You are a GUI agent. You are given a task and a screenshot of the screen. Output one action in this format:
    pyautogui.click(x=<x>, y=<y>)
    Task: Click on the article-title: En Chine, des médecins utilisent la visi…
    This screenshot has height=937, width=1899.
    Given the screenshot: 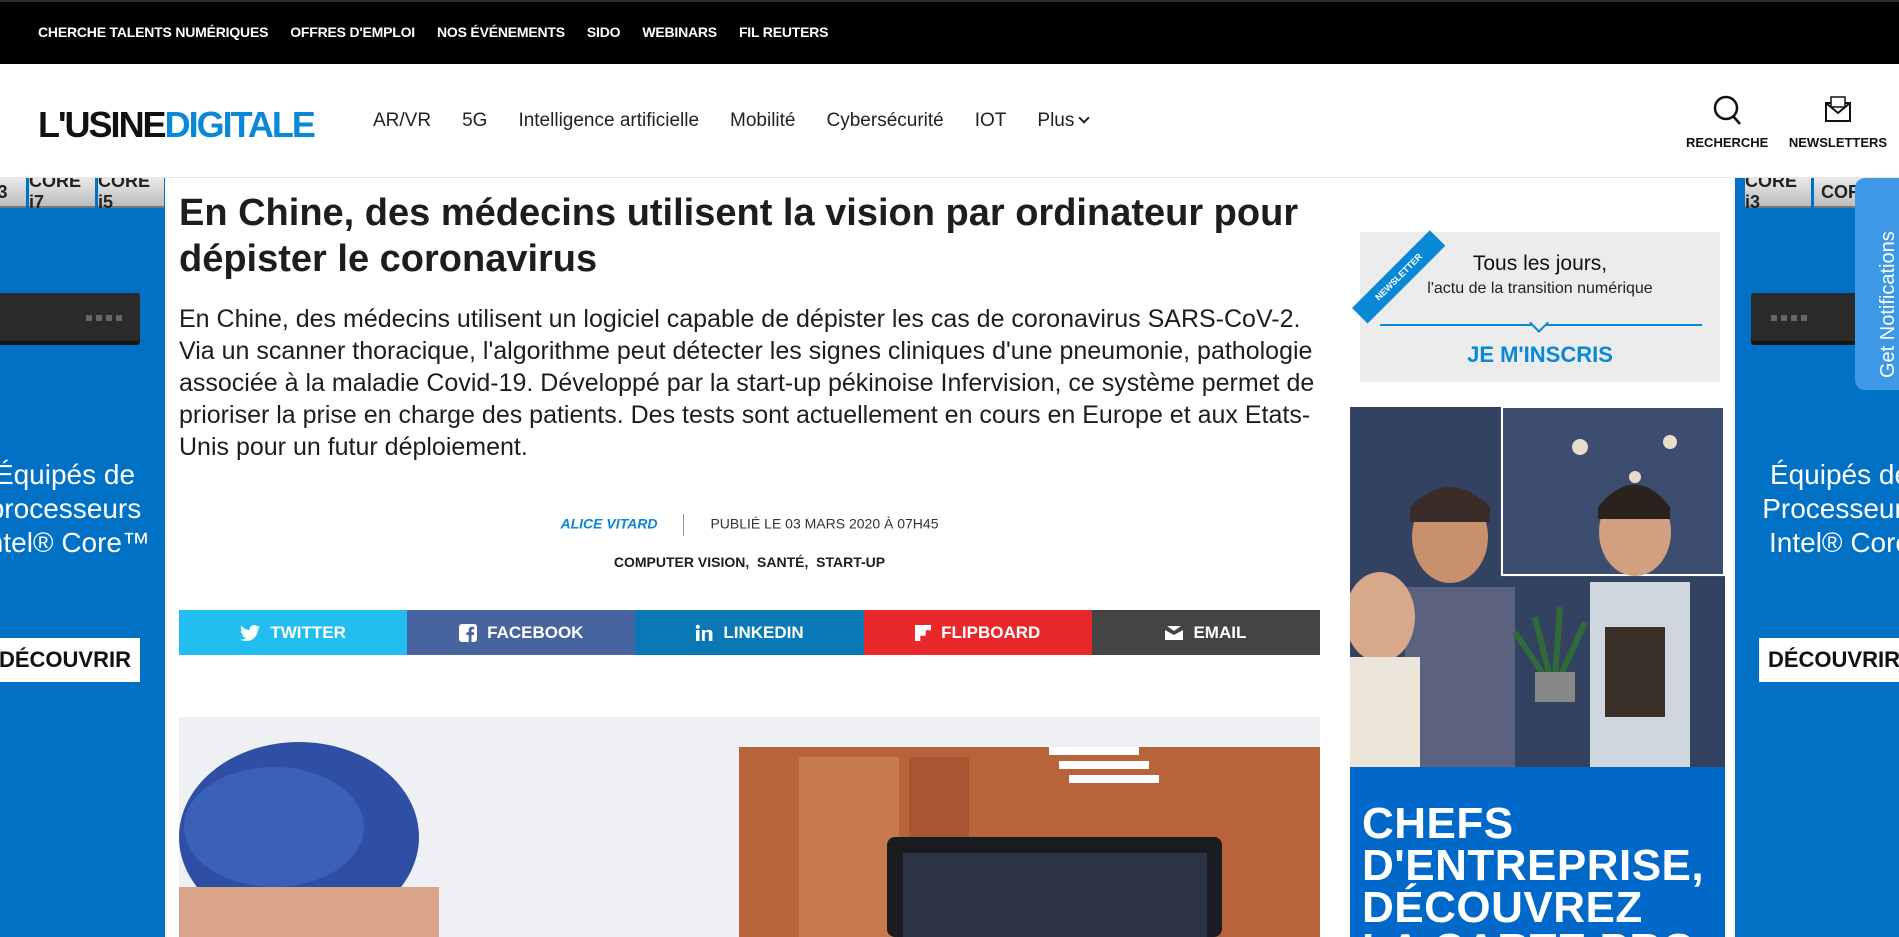 What is the action you would take?
    pyautogui.click(x=739, y=236)
    